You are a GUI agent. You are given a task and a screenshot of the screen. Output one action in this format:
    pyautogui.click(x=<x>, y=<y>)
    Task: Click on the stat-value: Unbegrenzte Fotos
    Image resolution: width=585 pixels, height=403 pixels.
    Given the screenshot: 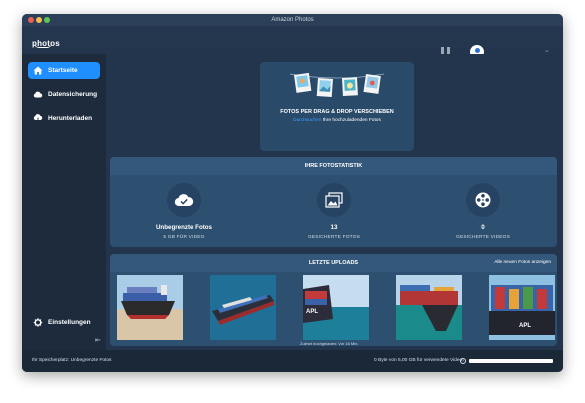 What is the action you would take?
    pyautogui.click(x=184, y=227)
    